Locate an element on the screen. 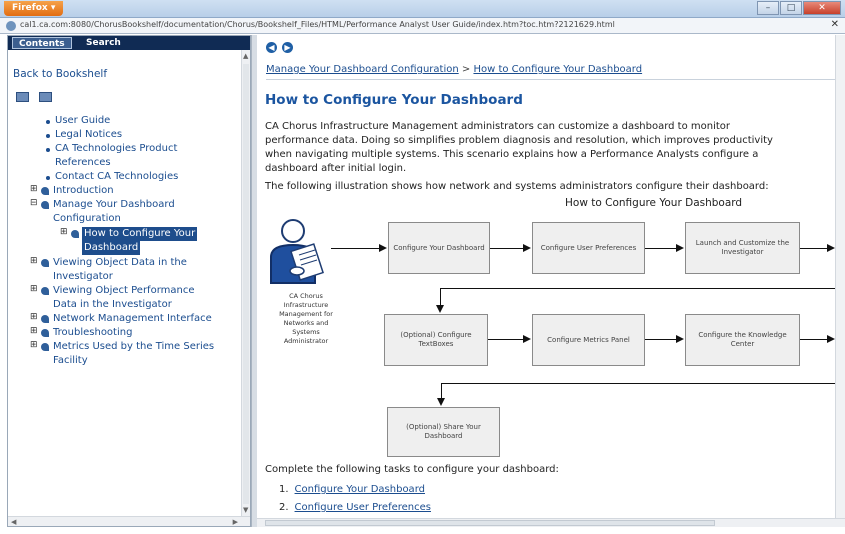 The width and height of the screenshot is (845, 534). sync-toc-icon is located at coordinates (22, 97).